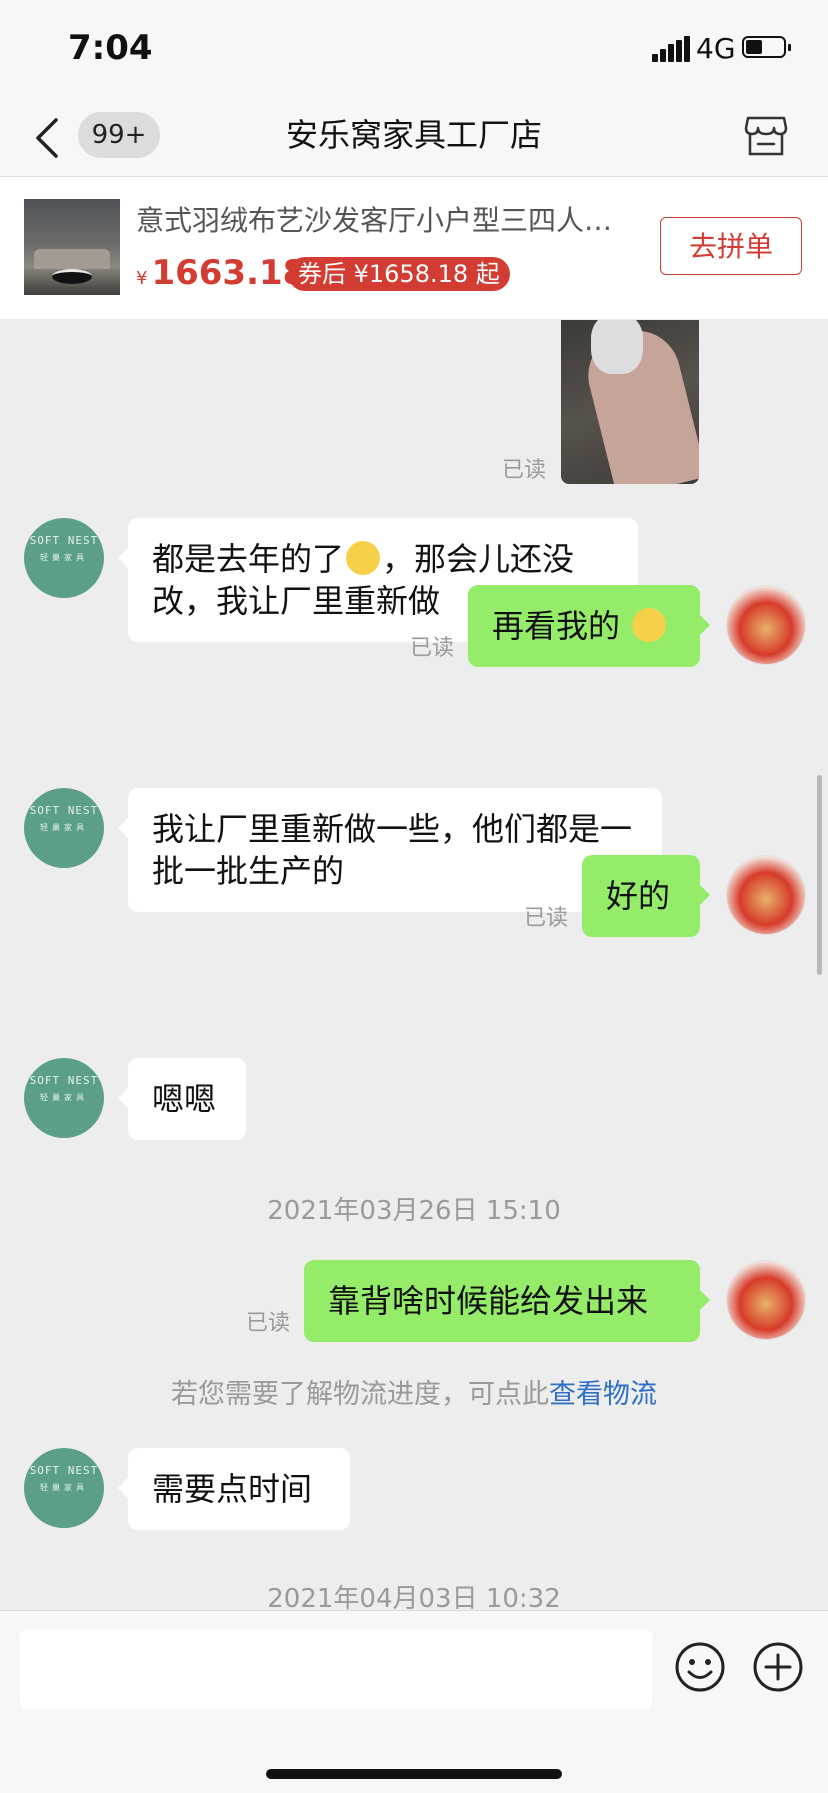 The image size is (828, 1793). I want to click on group-buy-button: 去拼单, so click(731, 246).